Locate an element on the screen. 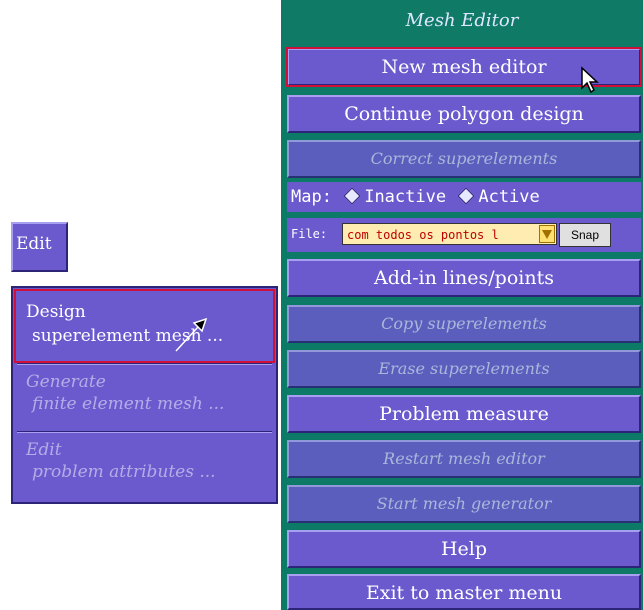  file-dropdown-icon is located at coordinates (547, 234).